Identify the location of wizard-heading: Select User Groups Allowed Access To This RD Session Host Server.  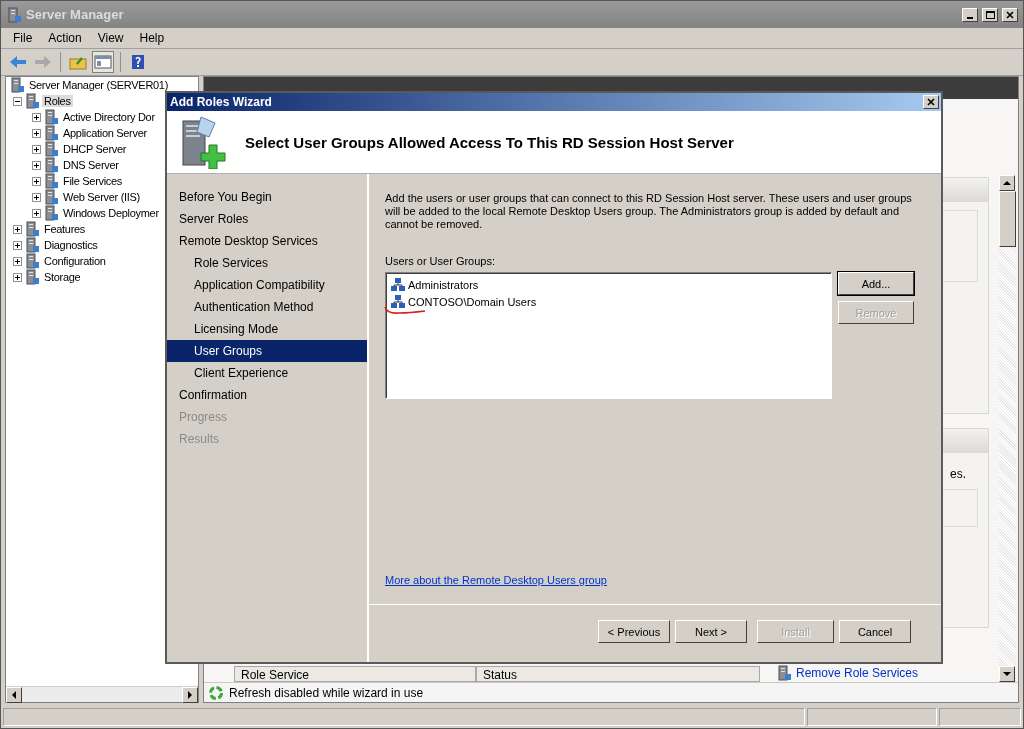
(489, 142).